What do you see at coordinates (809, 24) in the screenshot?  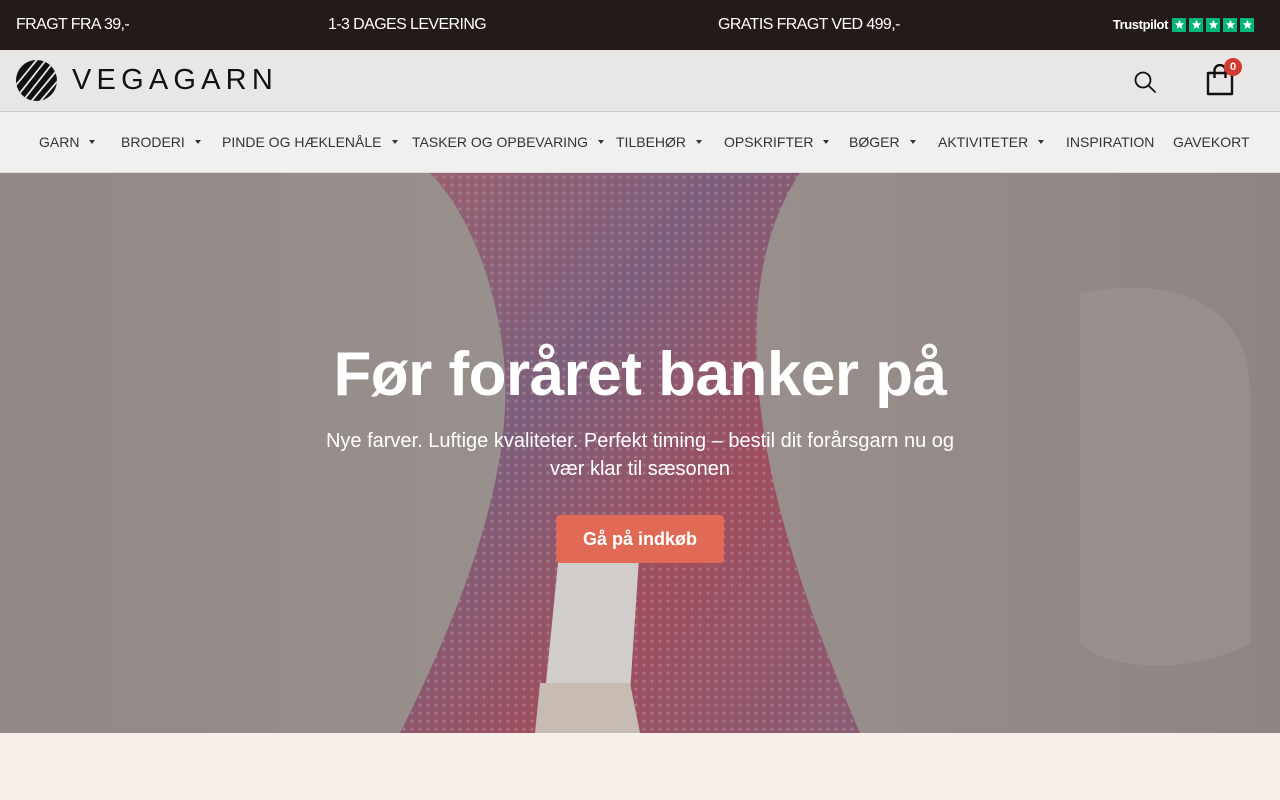 I see `announcement-free-shipping: GRATIS FRAGT VED 499,-` at bounding box center [809, 24].